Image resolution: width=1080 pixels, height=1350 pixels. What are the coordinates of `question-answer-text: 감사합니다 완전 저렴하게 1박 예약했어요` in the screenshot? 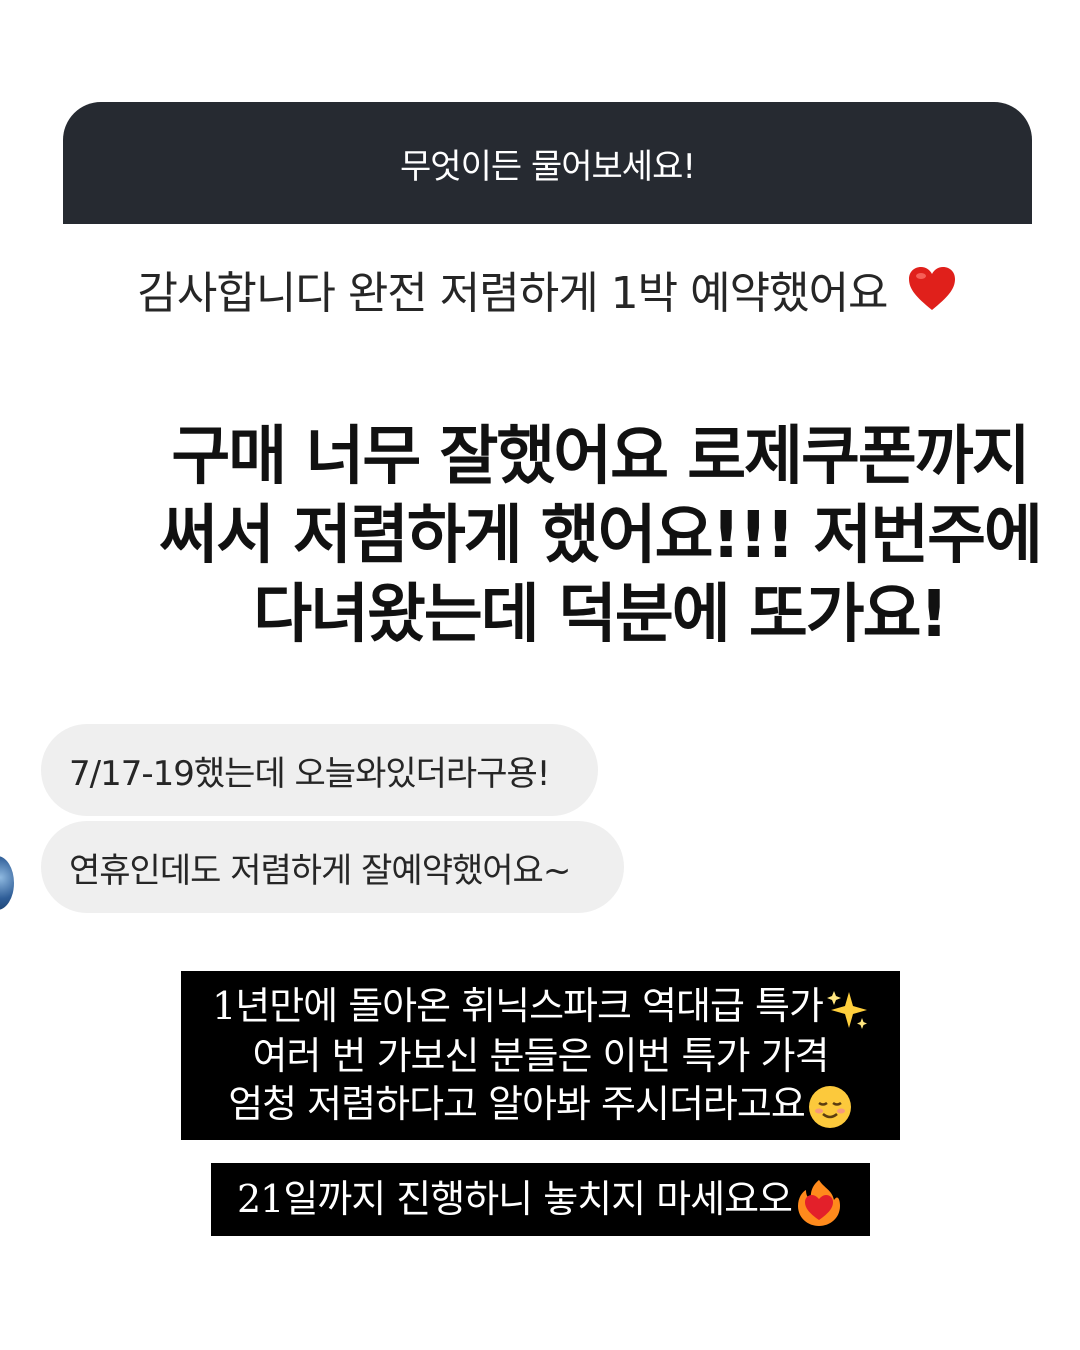 It's located at (512, 293).